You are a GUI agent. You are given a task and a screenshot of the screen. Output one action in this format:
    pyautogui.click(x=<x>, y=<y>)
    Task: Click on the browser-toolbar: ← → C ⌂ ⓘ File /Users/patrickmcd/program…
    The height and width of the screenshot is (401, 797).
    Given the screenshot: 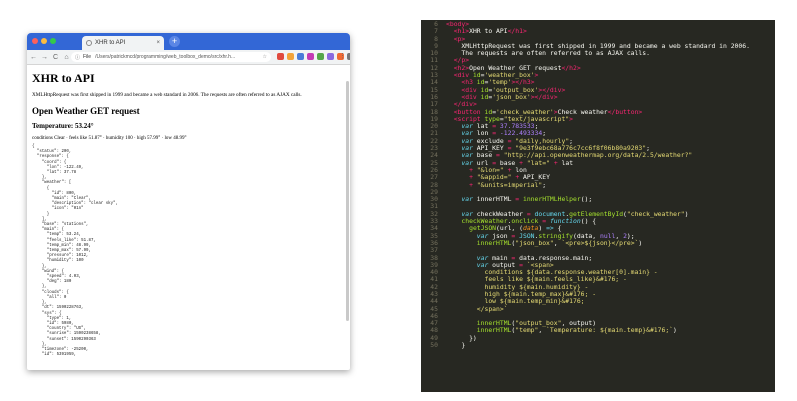 What is the action you would take?
    pyautogui.click(x=188, y=57)
    